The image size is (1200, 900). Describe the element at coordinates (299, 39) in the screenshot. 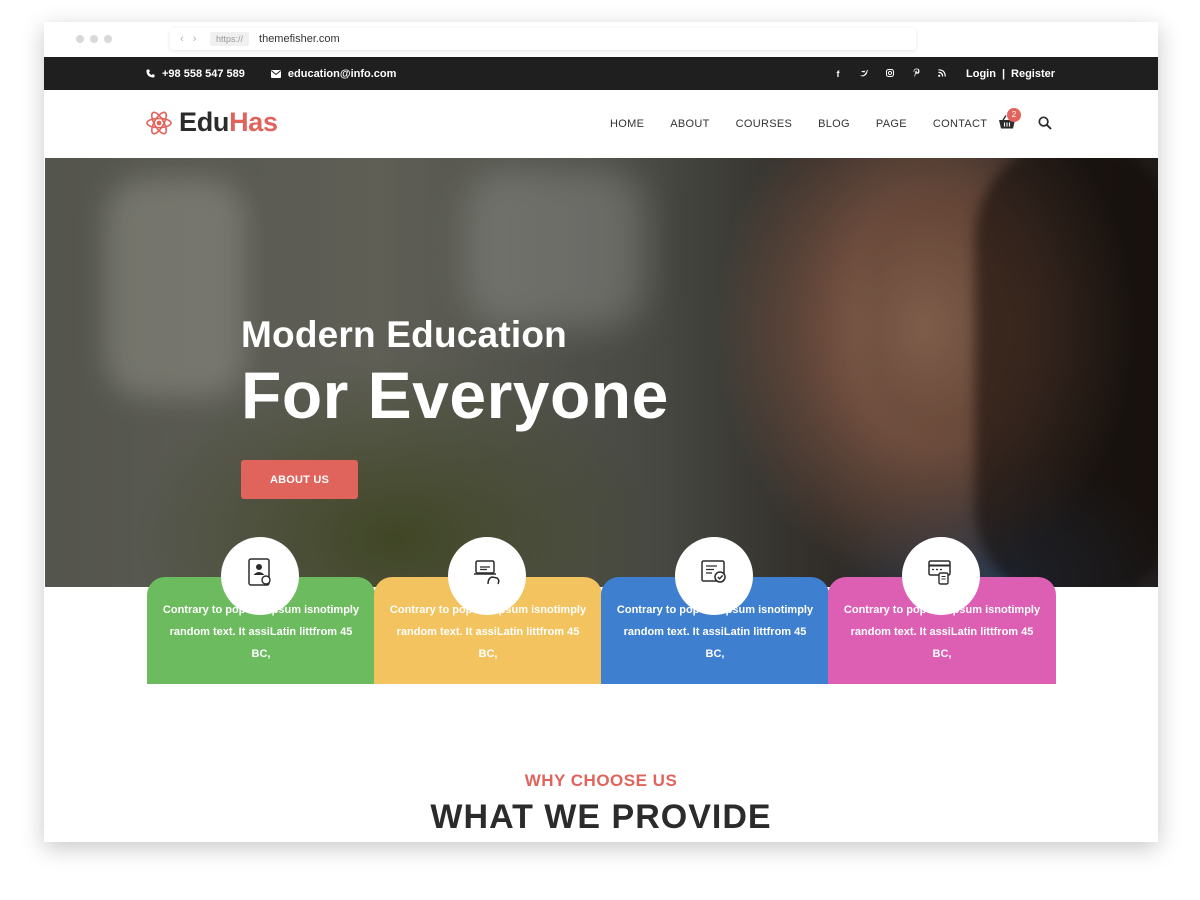

I see `url-domain: themefisher.com` at that location.